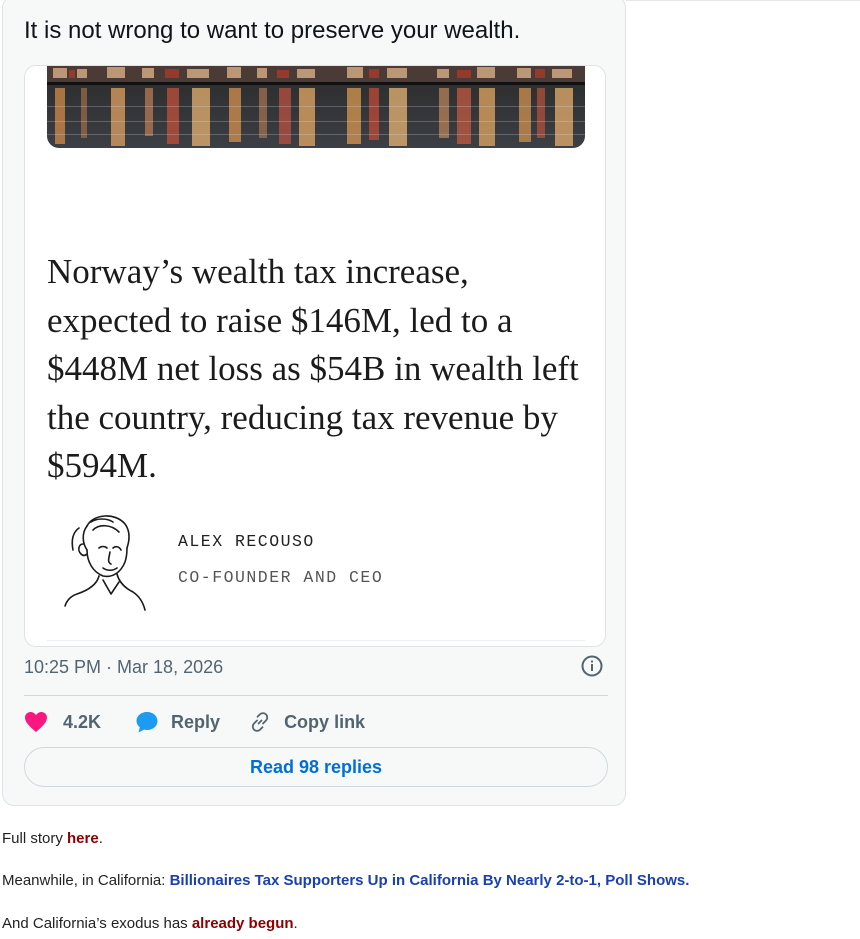  What do you see at coordinates (316, 640) in the screenshot?
I see `card-bottom-rule` at bounding box center [316, 640].